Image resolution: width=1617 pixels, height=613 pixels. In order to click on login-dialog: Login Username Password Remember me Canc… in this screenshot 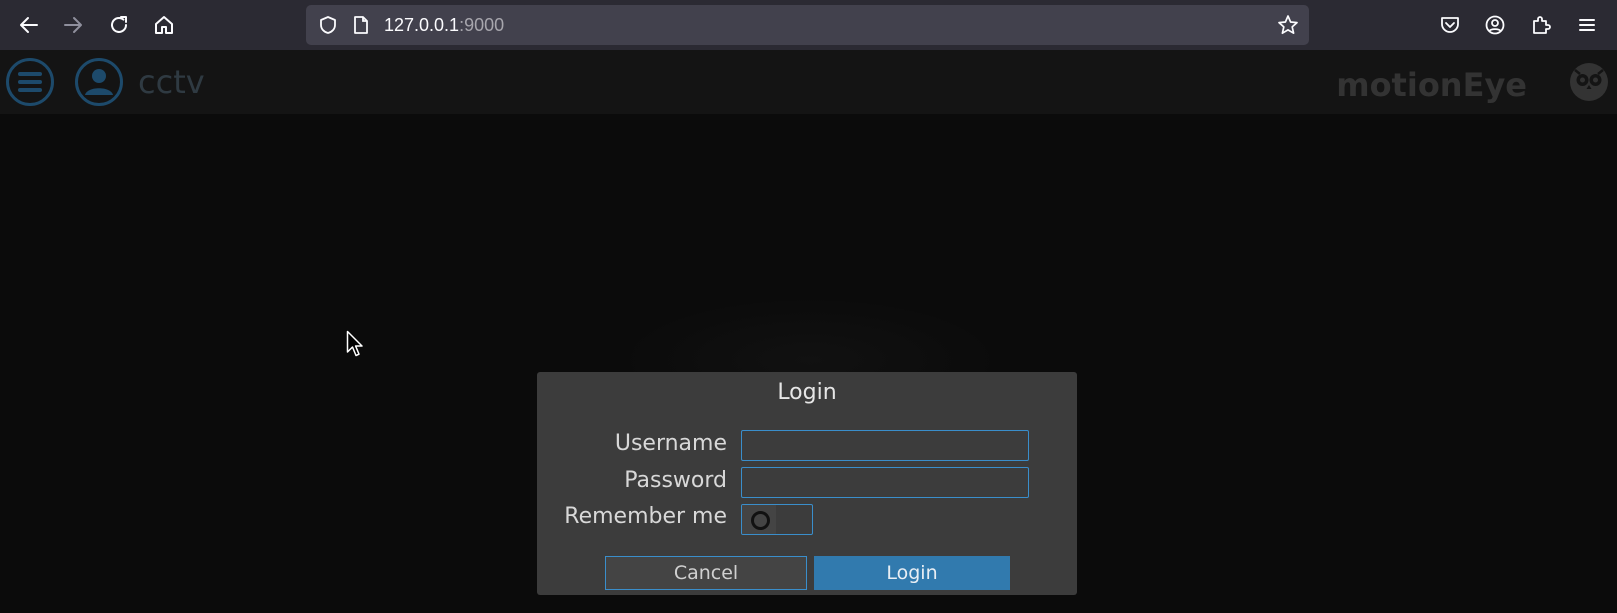, I will do `click(807, 483)`.